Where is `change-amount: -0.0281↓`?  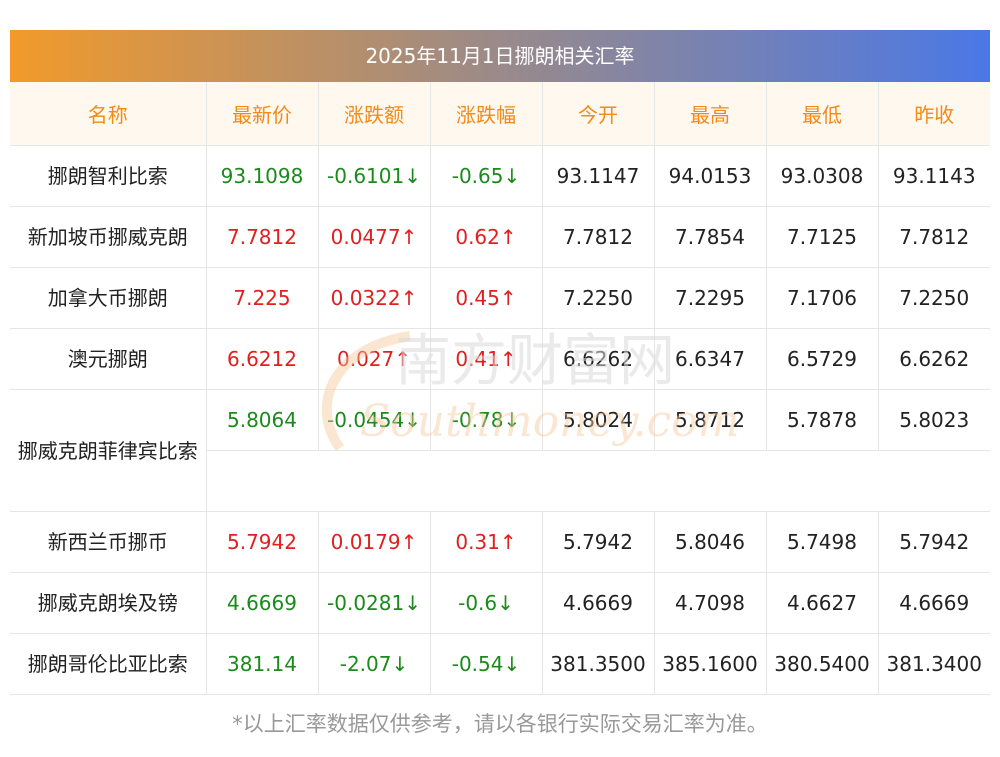
change-amount: -0.0281↓ is located at coordinates (374, 603).